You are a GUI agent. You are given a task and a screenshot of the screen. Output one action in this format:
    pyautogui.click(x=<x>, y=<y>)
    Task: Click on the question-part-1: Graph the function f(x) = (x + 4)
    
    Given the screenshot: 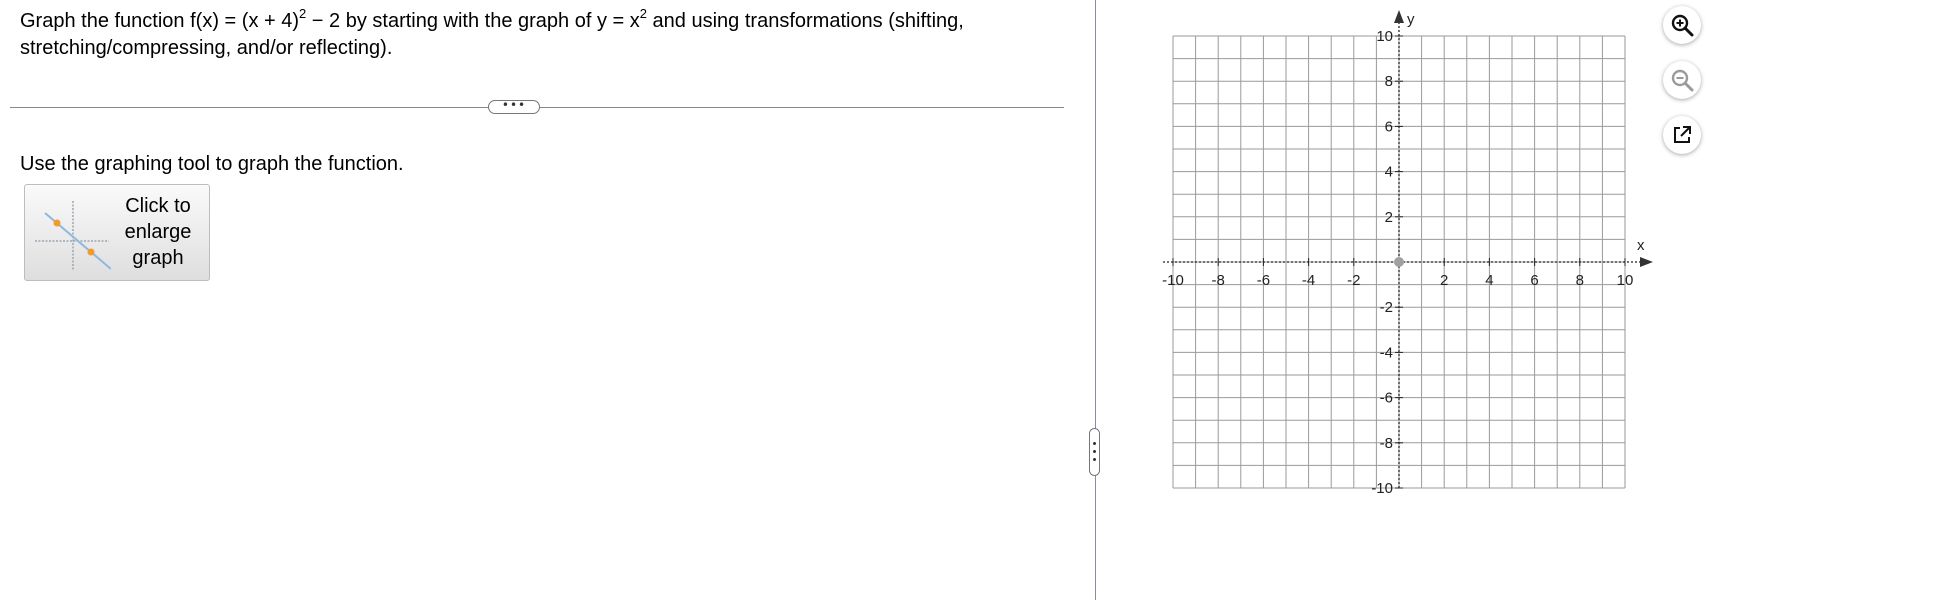 What is the action you would take?
    pyautogui.click(x=160, y=21)
    